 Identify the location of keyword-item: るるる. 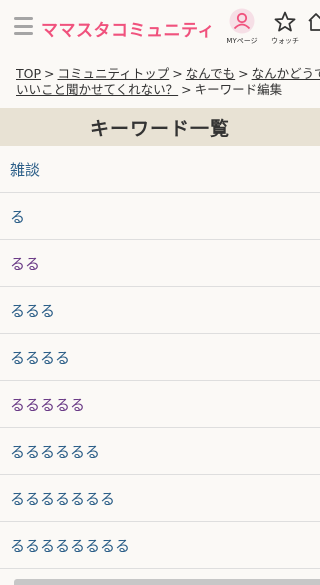
(160, 310).